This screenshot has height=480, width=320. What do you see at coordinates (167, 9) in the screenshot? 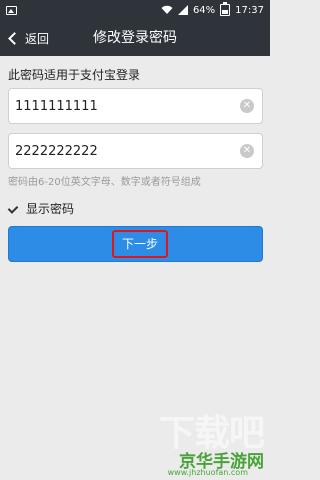
I see `wifi-icon` at bounding box center [167, 9].